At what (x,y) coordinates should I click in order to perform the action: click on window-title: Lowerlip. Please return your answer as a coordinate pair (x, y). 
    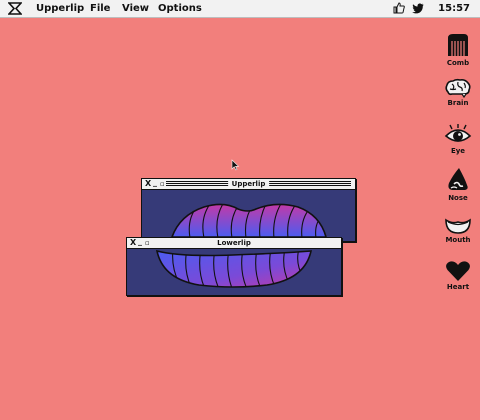
    Looking at the image, I should click on (234, 243).